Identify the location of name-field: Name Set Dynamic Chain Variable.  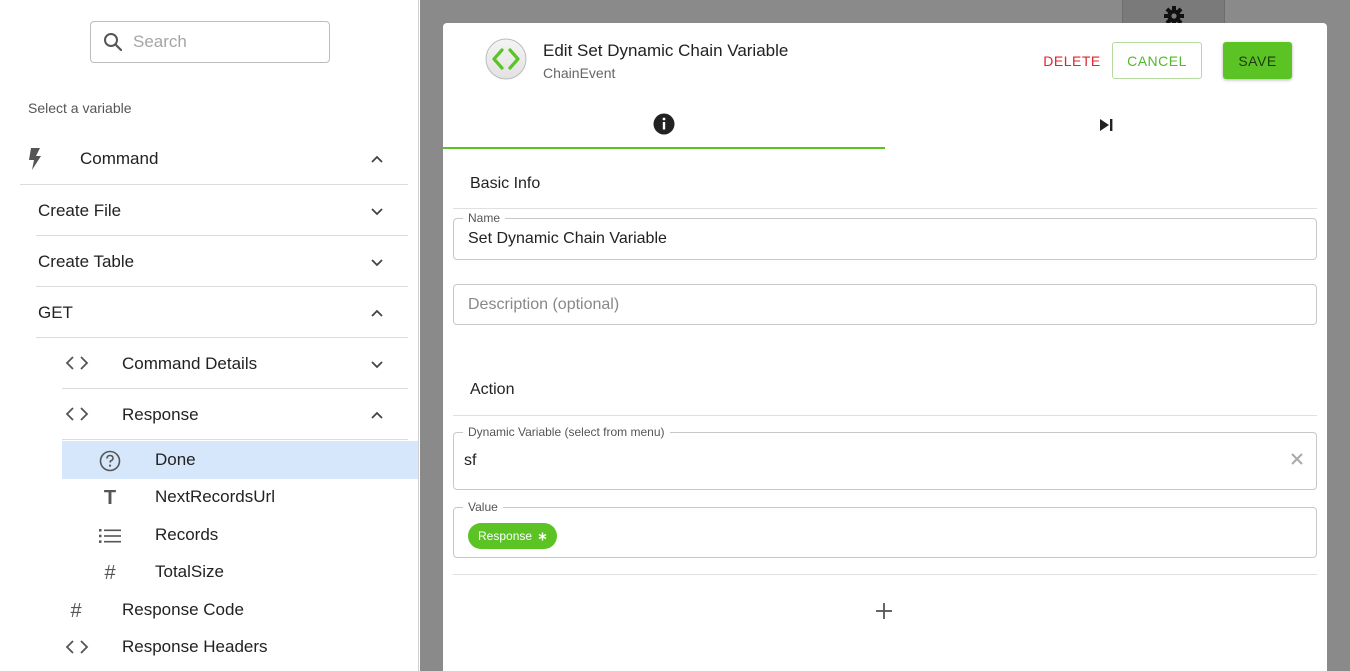
(885, 235).